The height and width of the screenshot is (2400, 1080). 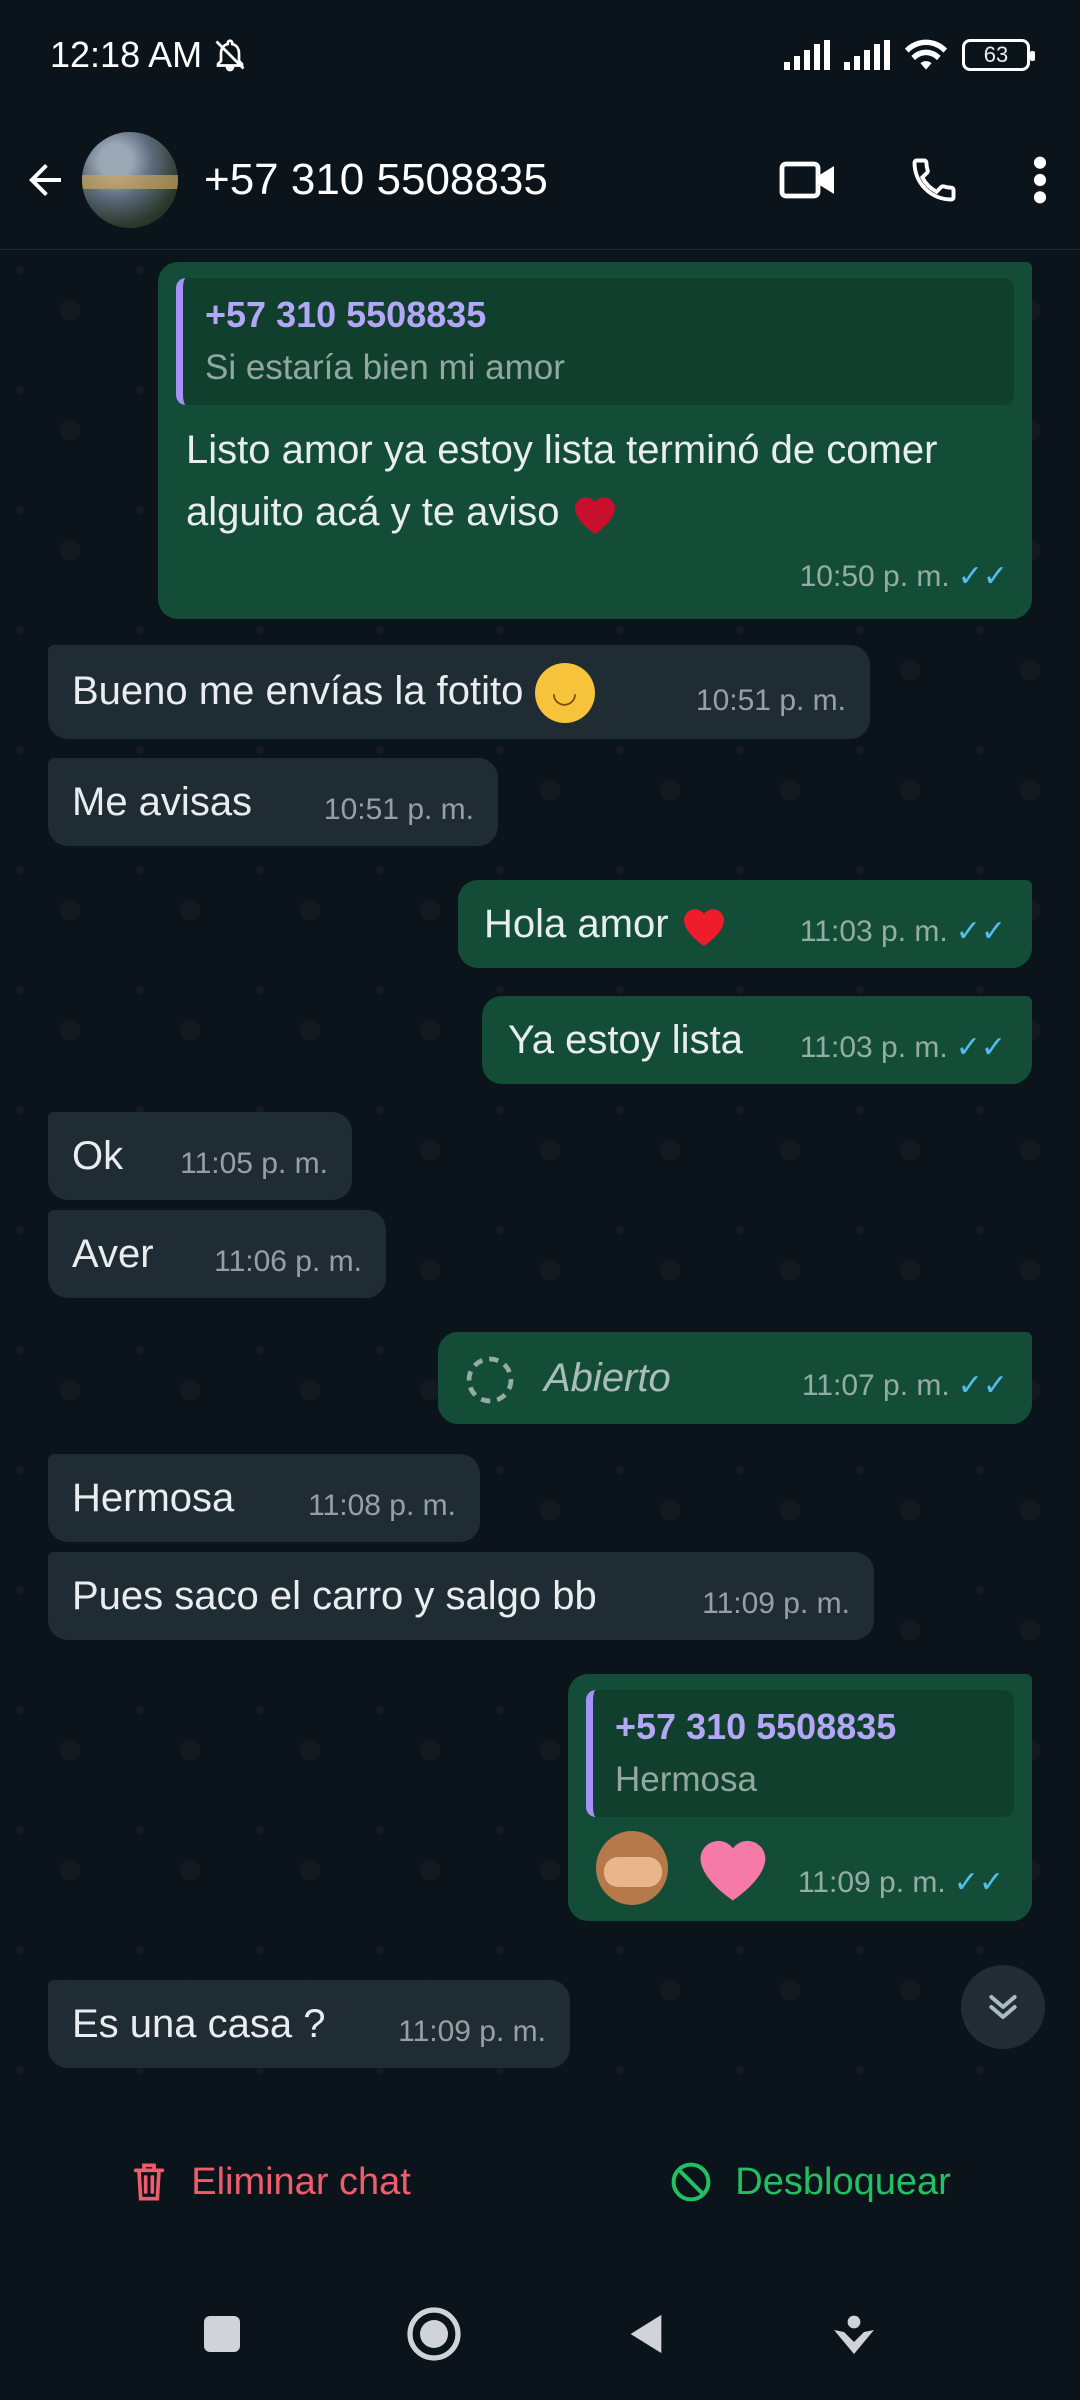 I want to click on message-in: Es una casa ? 11:09 p. m., so click(x=309, y=2024).